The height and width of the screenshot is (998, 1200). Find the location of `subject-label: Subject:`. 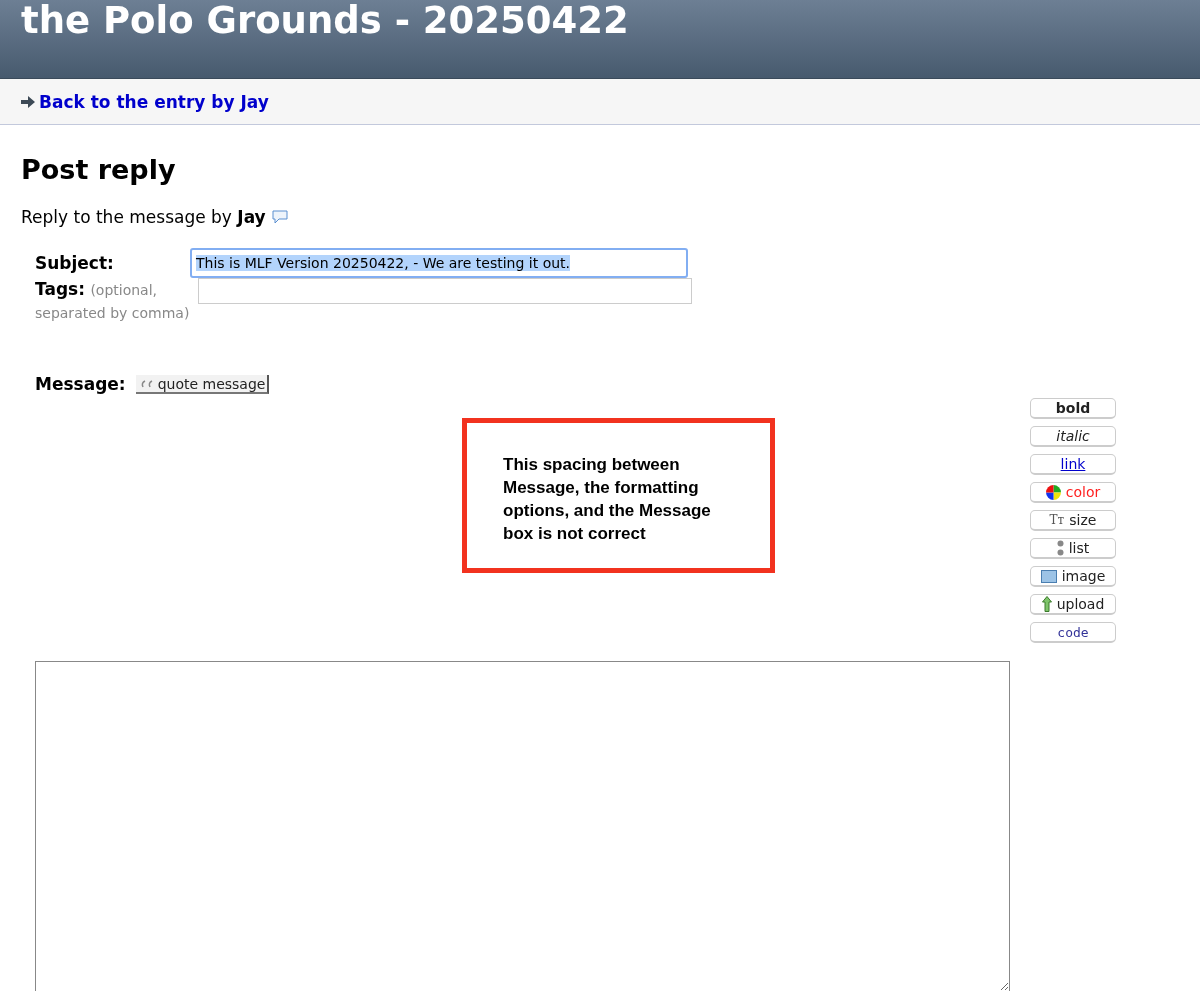

subject-label: Subject: is located at coordinates (75, 263).